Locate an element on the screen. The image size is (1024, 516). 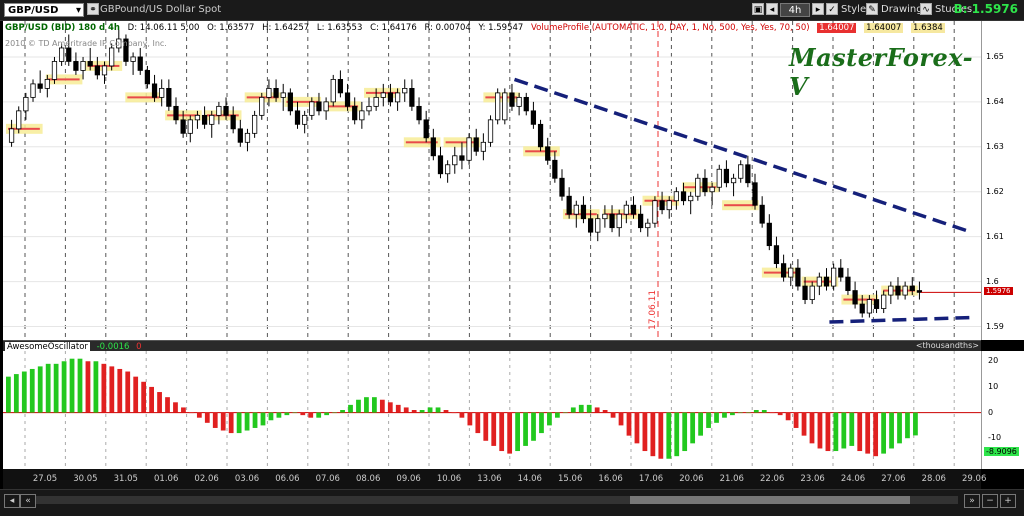
oscillator-axis: 20 10 0 -10 -8.9096 is located at coordinates (1002, 410).